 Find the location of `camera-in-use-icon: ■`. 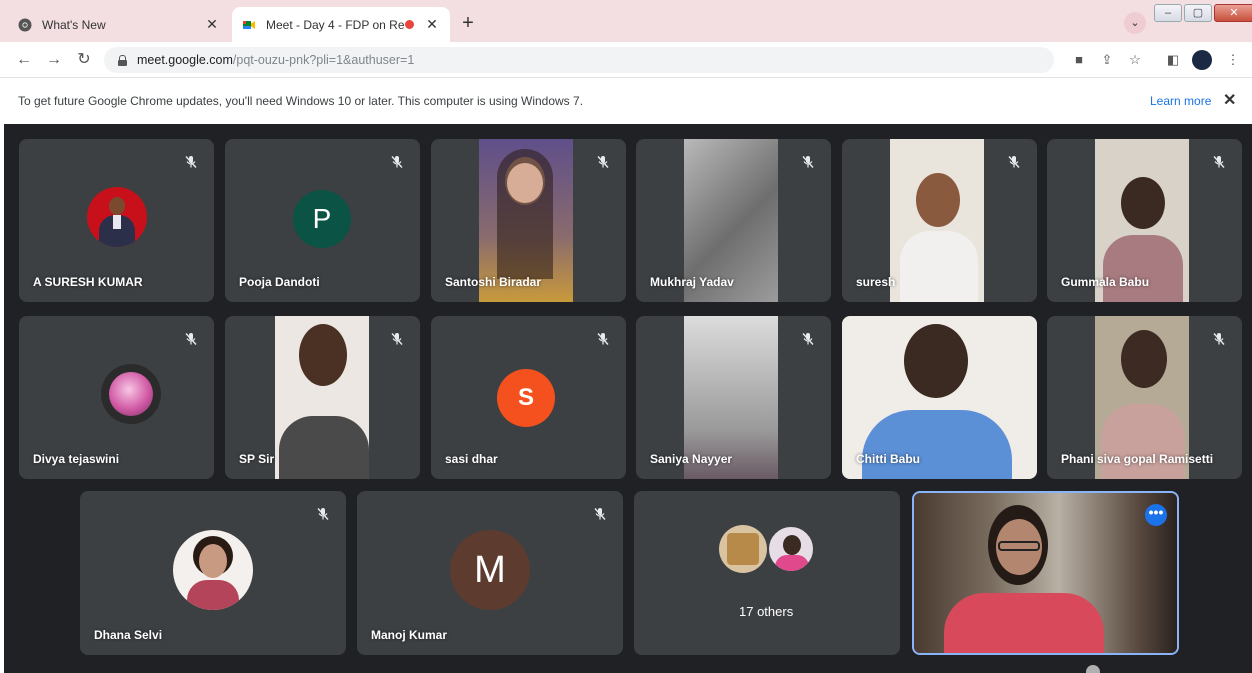

camera-in-use-icon: ■ is located at coordinates (1079, 60).